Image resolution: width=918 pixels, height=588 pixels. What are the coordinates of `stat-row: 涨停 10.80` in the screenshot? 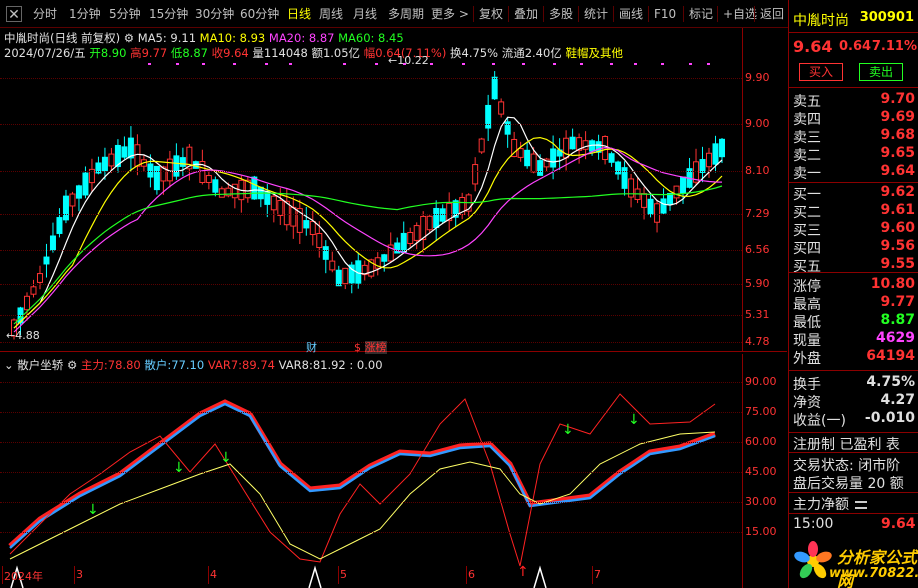 It's located at (855, 285).